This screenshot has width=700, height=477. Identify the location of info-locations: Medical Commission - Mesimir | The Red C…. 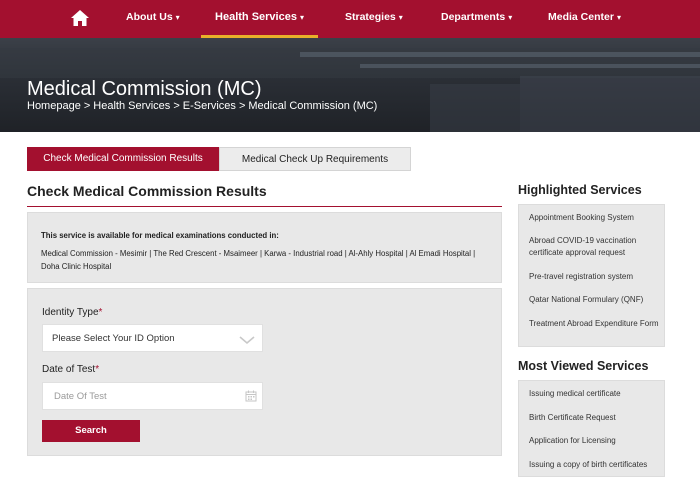
(258, 260).